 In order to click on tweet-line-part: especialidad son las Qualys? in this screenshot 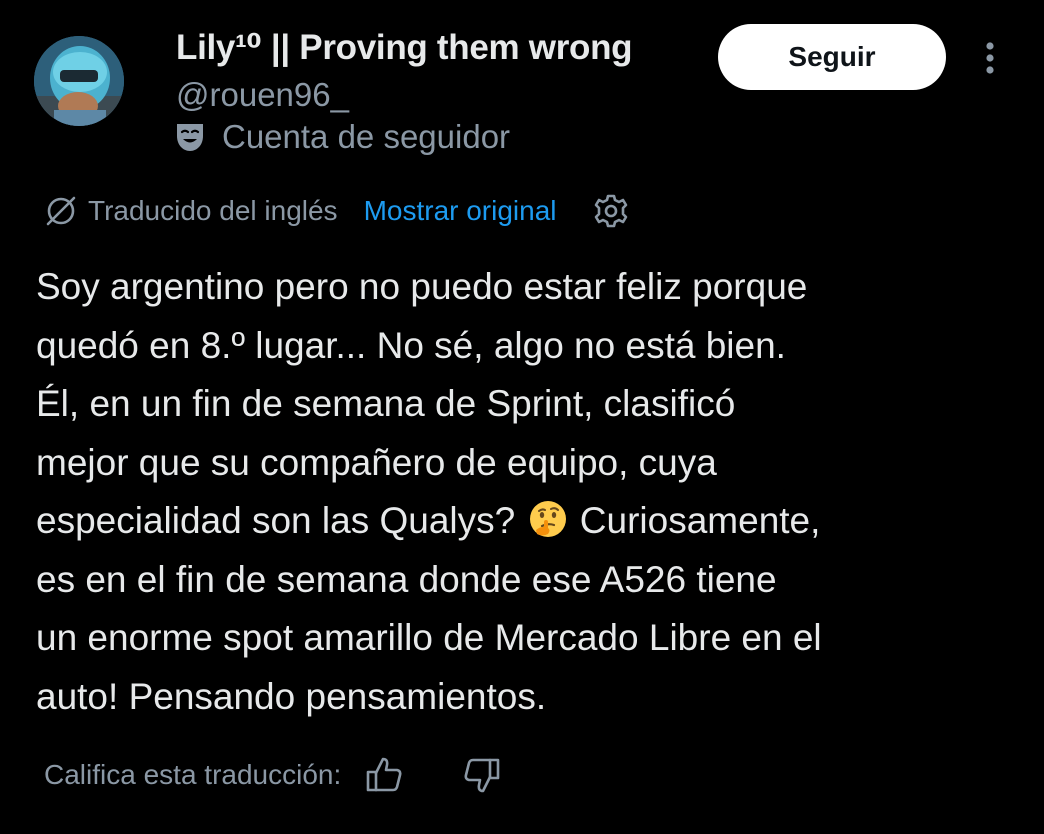, I will do `click(276, 520)`.